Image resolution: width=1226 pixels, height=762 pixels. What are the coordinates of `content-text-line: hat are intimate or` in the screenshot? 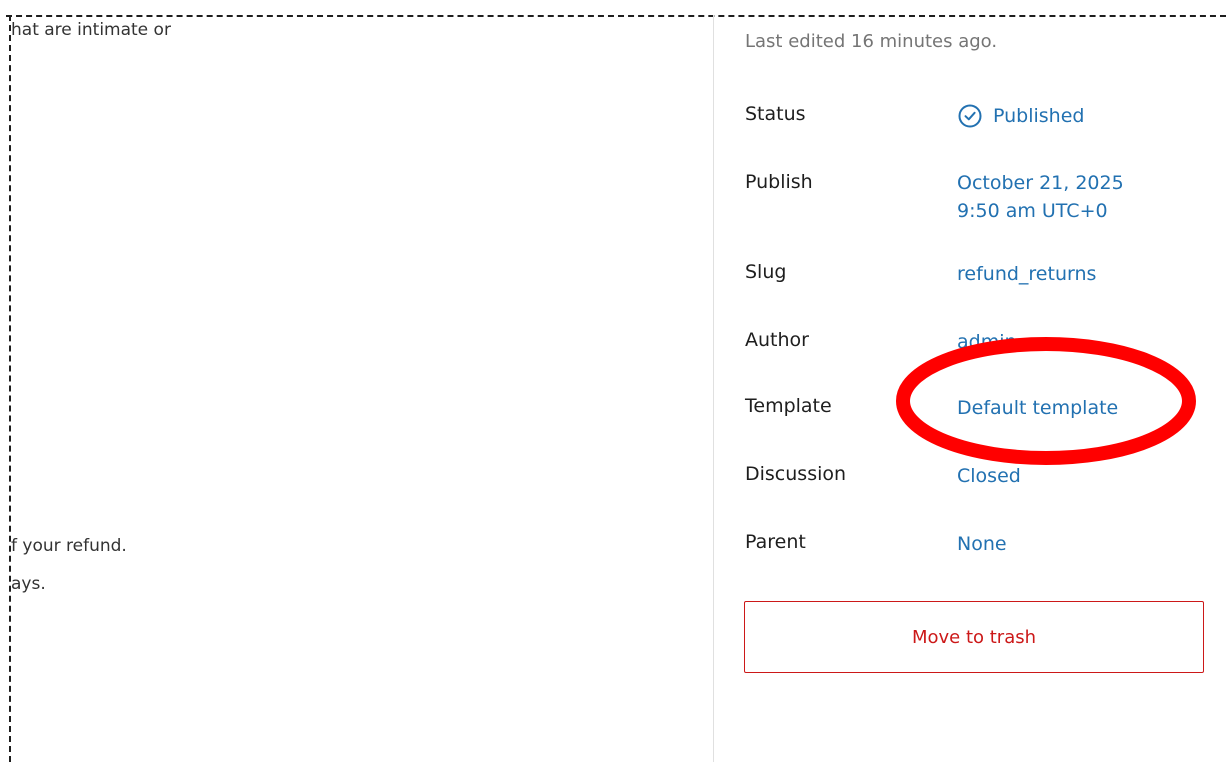 It's located at (91, 30).